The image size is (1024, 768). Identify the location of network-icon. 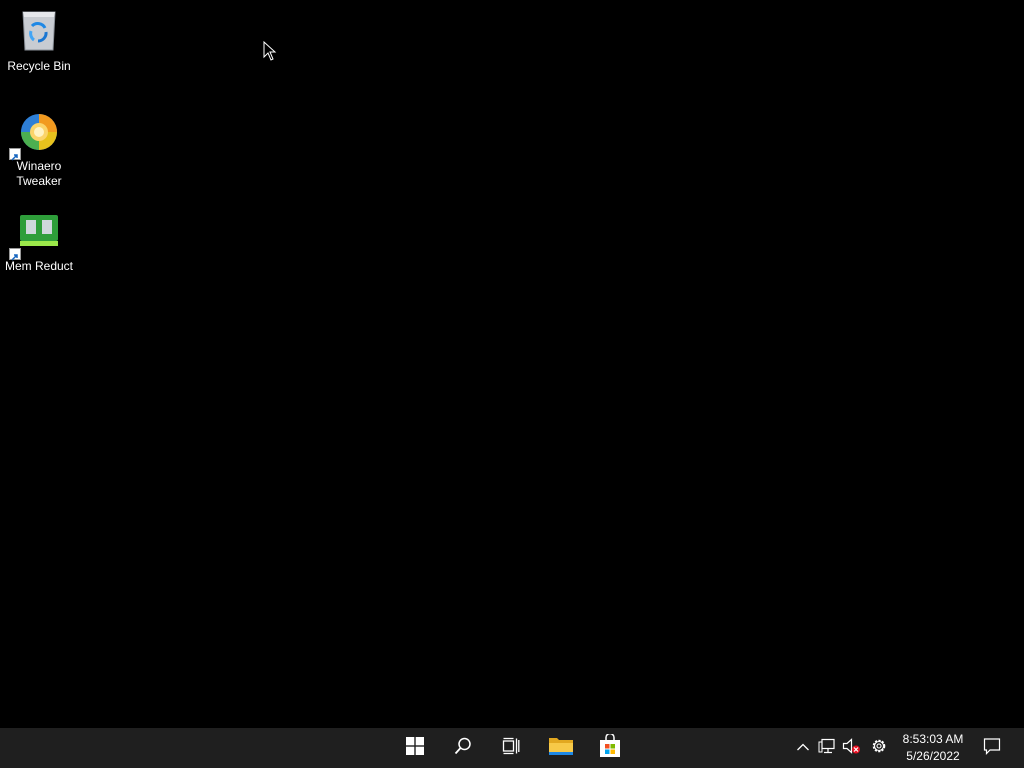
(827, 748).